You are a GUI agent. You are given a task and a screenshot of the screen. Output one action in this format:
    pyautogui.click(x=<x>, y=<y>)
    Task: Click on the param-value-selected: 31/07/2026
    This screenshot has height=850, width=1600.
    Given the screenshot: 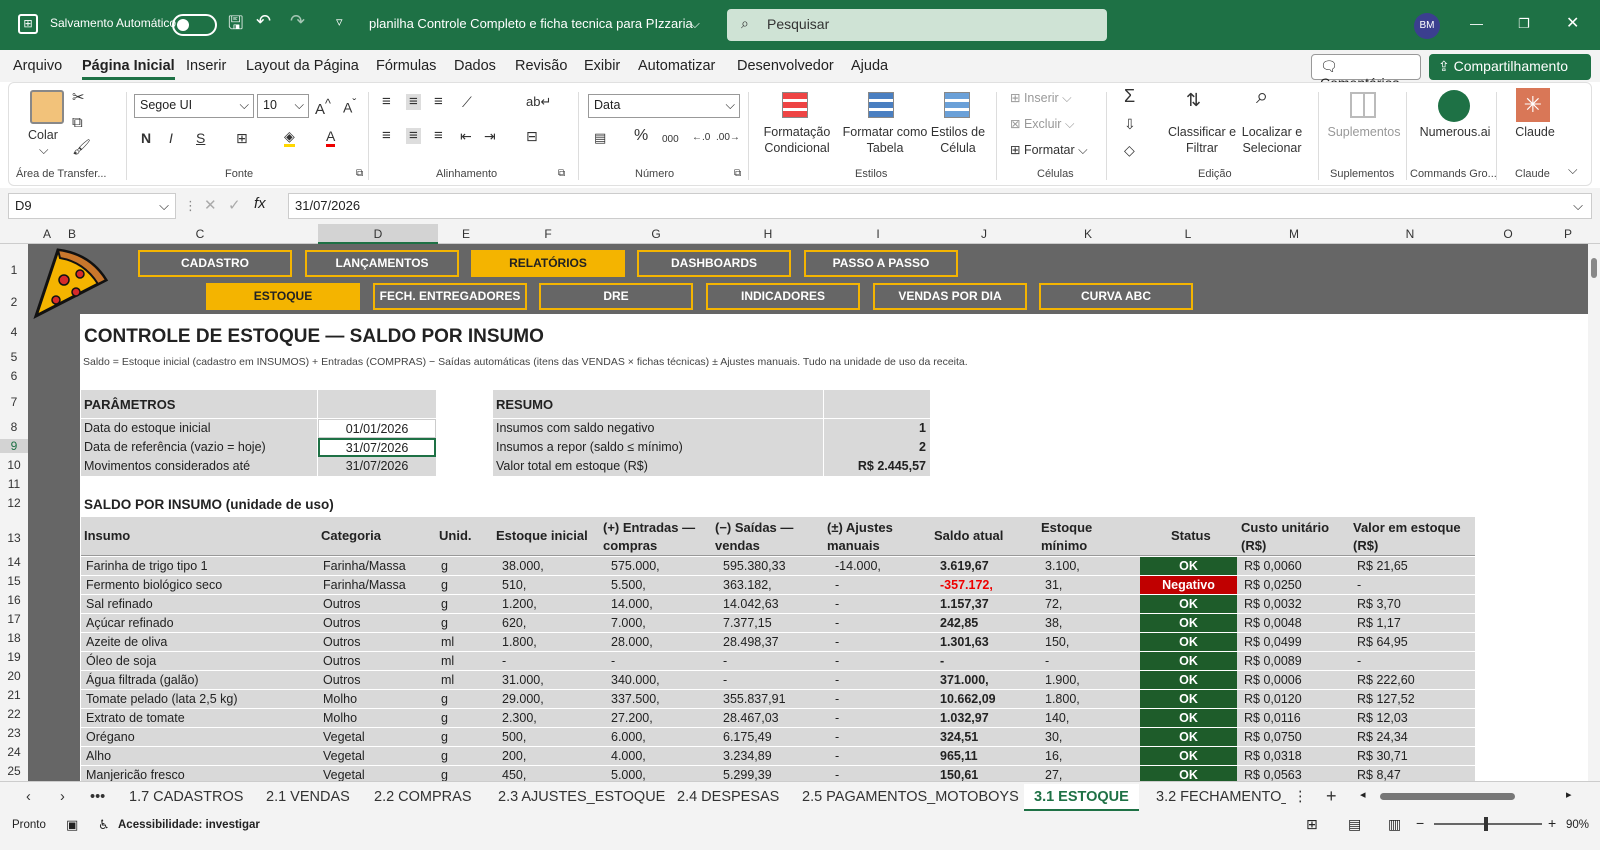 What is the action you would take?
    pyautogui.click(x=377, y=447)
    